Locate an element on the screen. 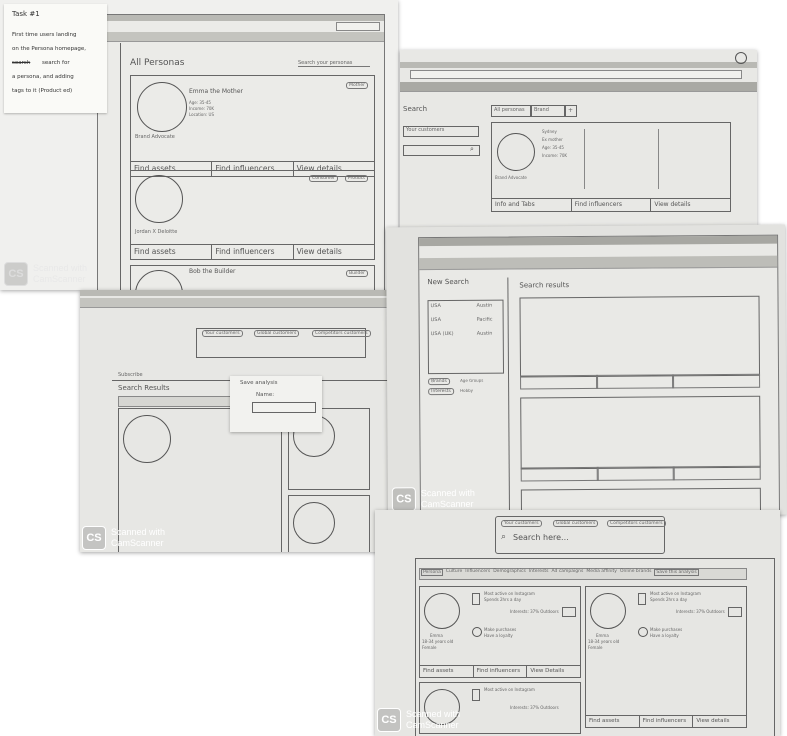 The width and height of the screenshot is (787, 736). sidebar-search-input is located at coordinates (441, 150).